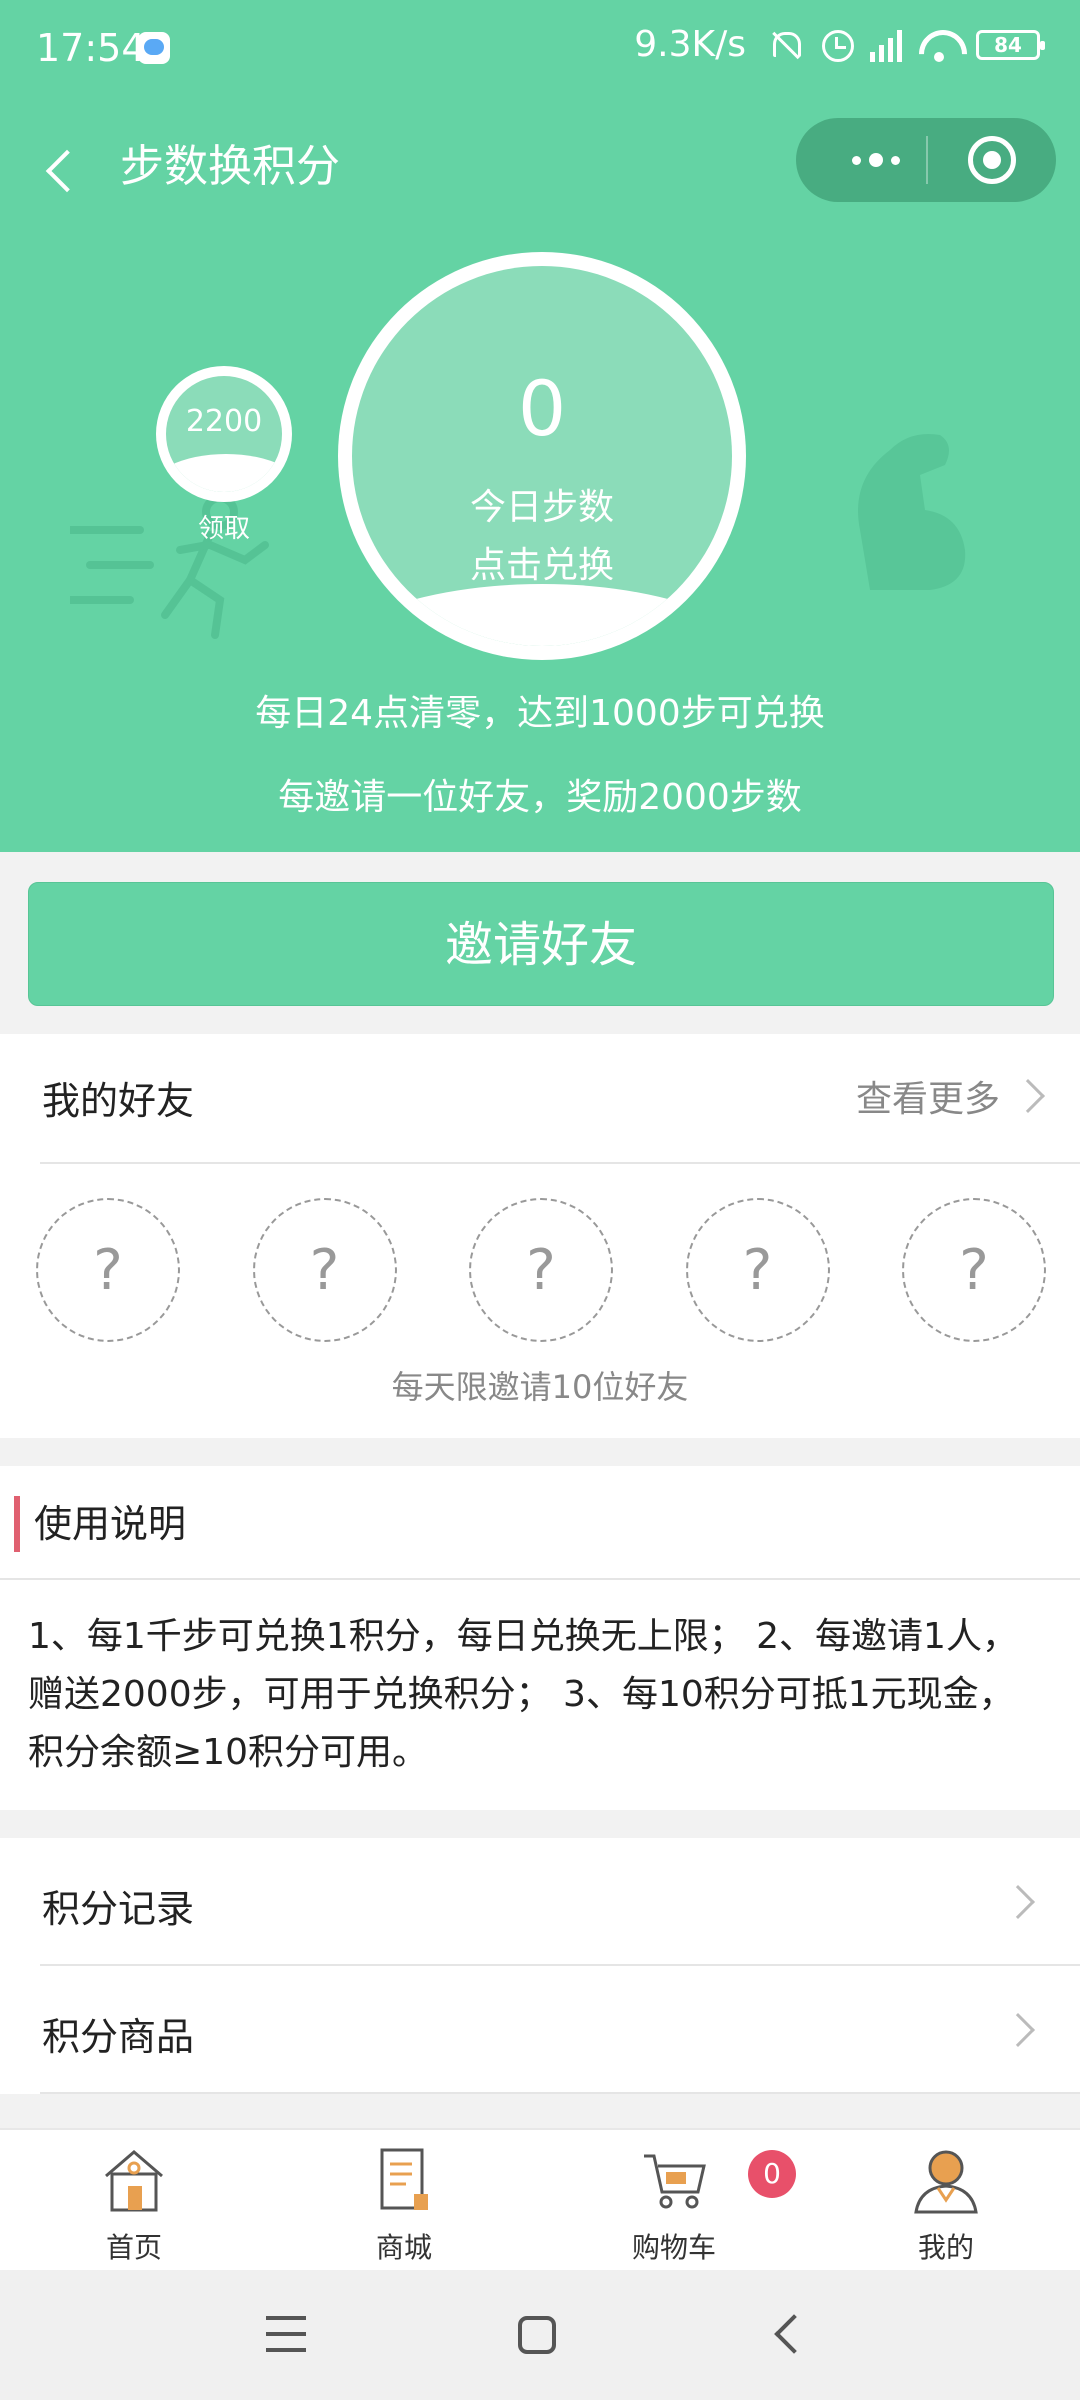 The height and width of the screenshot is (2400, 1080). I want to click on battery-icon: 84, so click(1010, 44).